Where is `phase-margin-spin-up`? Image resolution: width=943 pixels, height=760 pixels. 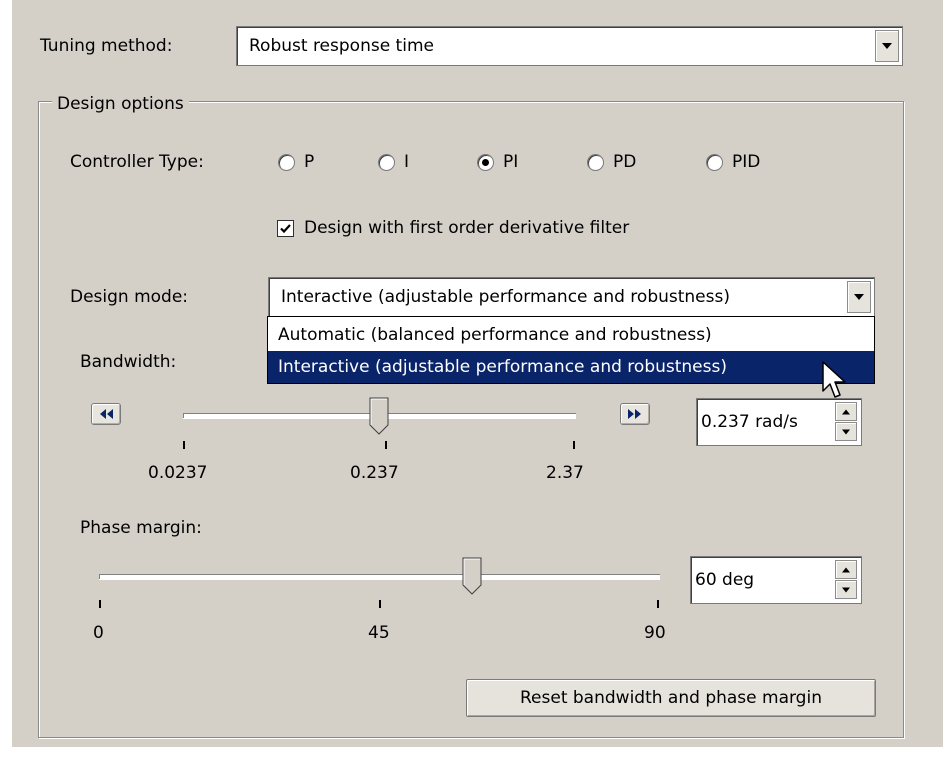
phase-margin-spin-up is located at coordinates (846, 569).